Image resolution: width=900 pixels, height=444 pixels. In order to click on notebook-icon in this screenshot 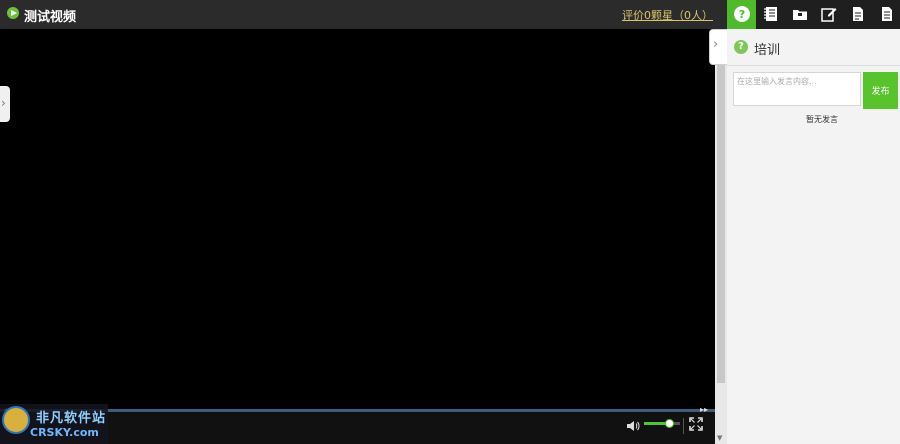, I will do `click(770, 14)`.